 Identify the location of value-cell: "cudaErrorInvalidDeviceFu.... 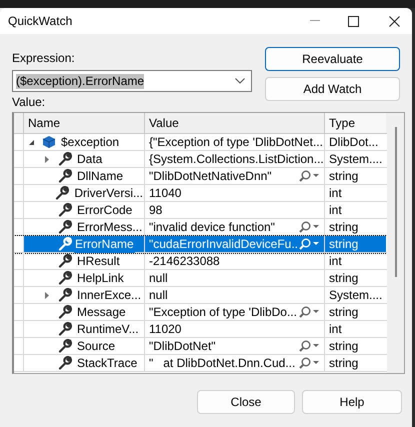
(224, 244).